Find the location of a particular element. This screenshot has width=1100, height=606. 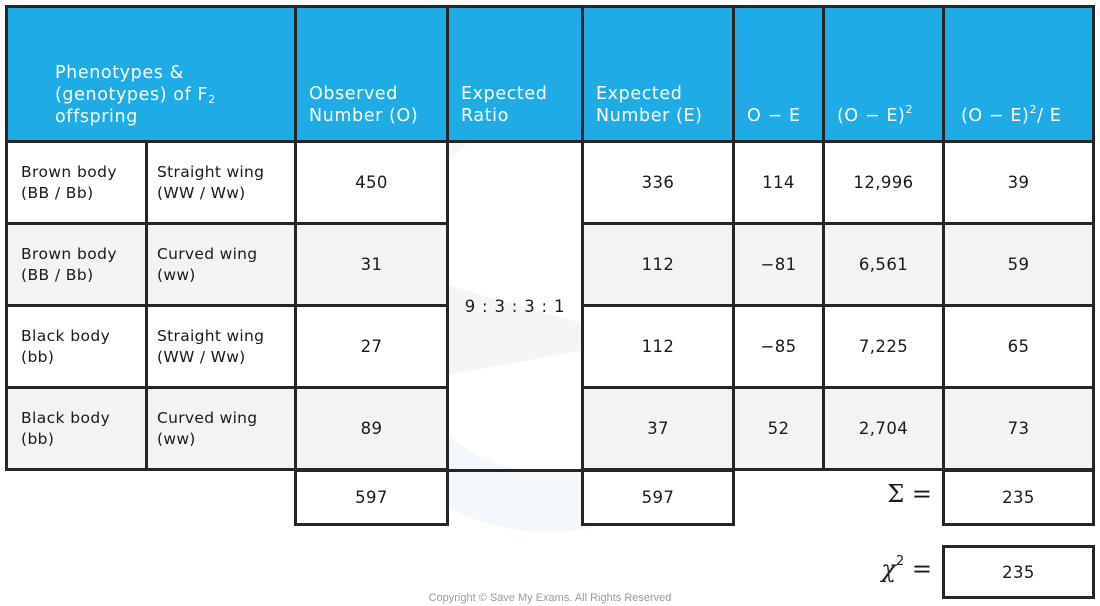

chi-symbol: χ is located at coordinates (888, 569).